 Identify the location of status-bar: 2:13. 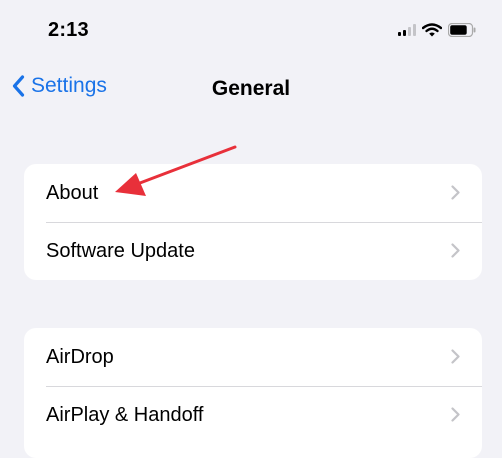
(251, 30).